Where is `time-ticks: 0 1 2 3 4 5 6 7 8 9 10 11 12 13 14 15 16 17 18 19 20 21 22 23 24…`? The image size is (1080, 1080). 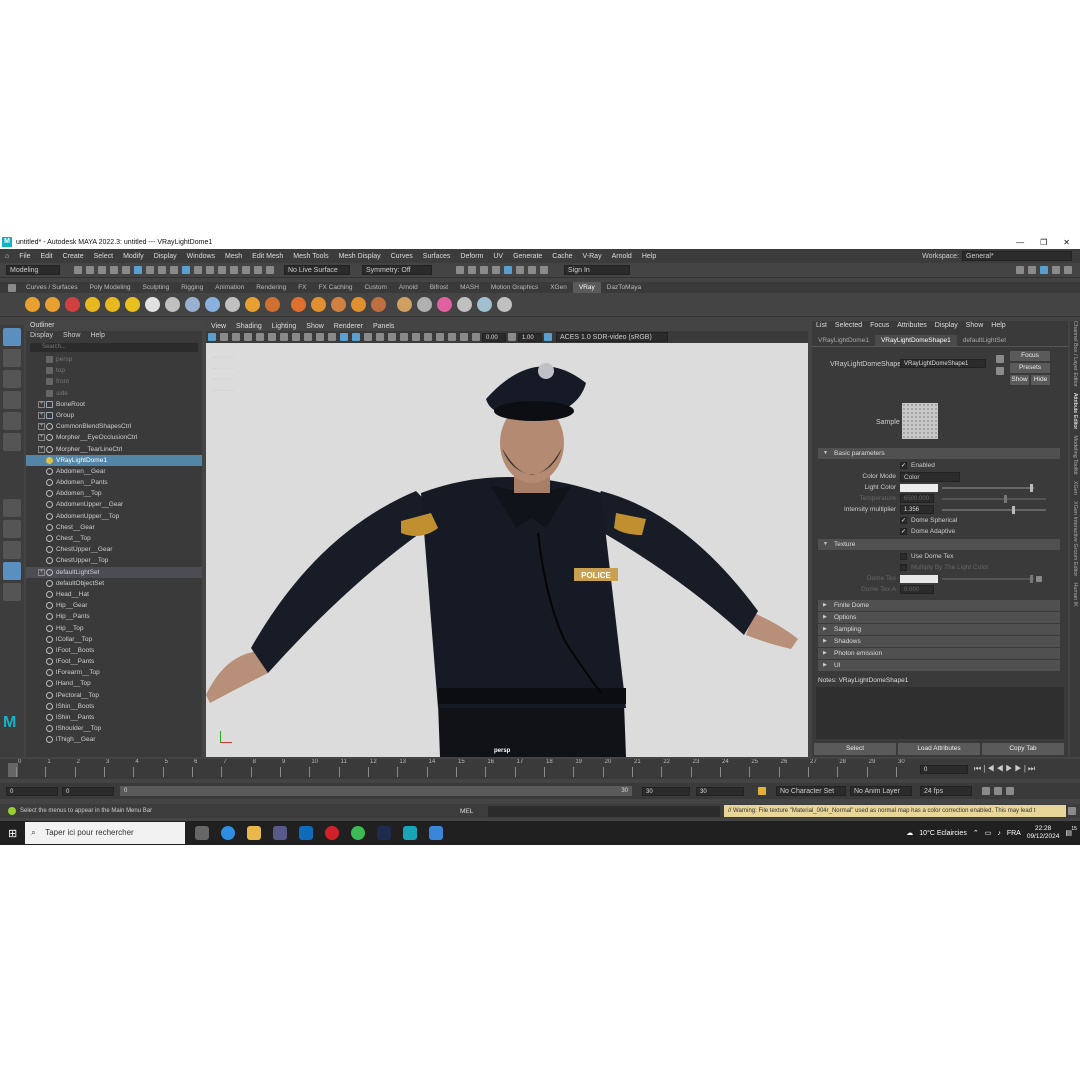
time-ticks: 0 1 2 3 4 5 6 7 8 9 10 11 12 13 14 15 16 17 18 19 20 21 22 23 24… is located at coordinates (459, 769).